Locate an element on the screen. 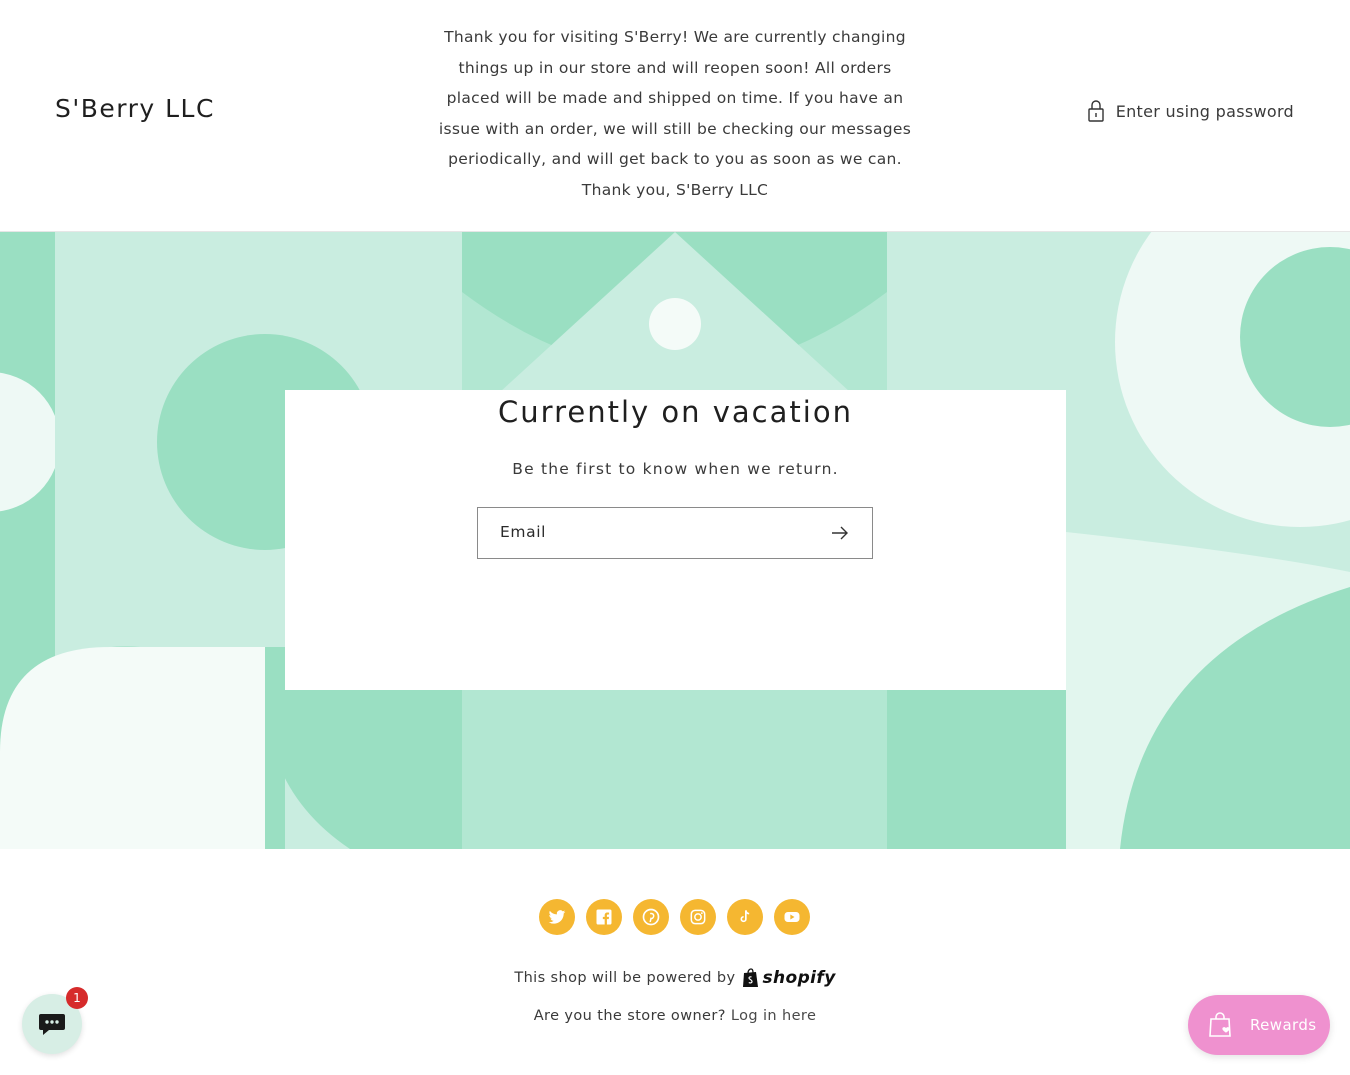 The image size is (1350, 1075). rewards-label: Rewards is located at coordinates (1283, 1025).